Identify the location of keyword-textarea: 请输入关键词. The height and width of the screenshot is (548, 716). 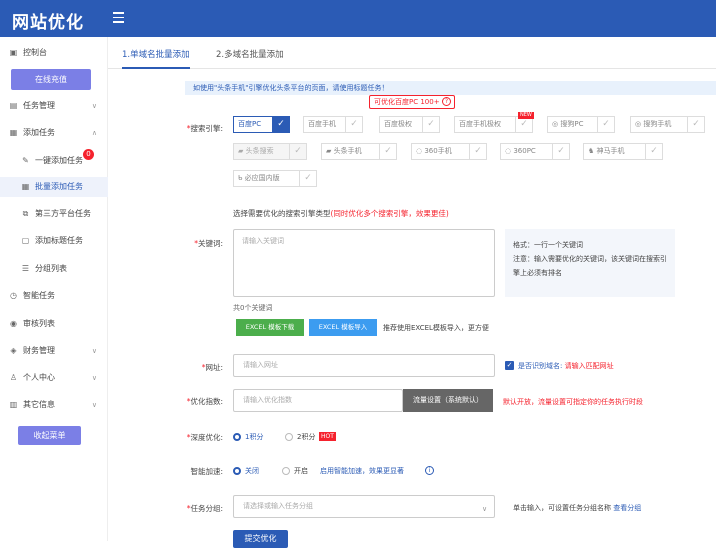
(364, 263).